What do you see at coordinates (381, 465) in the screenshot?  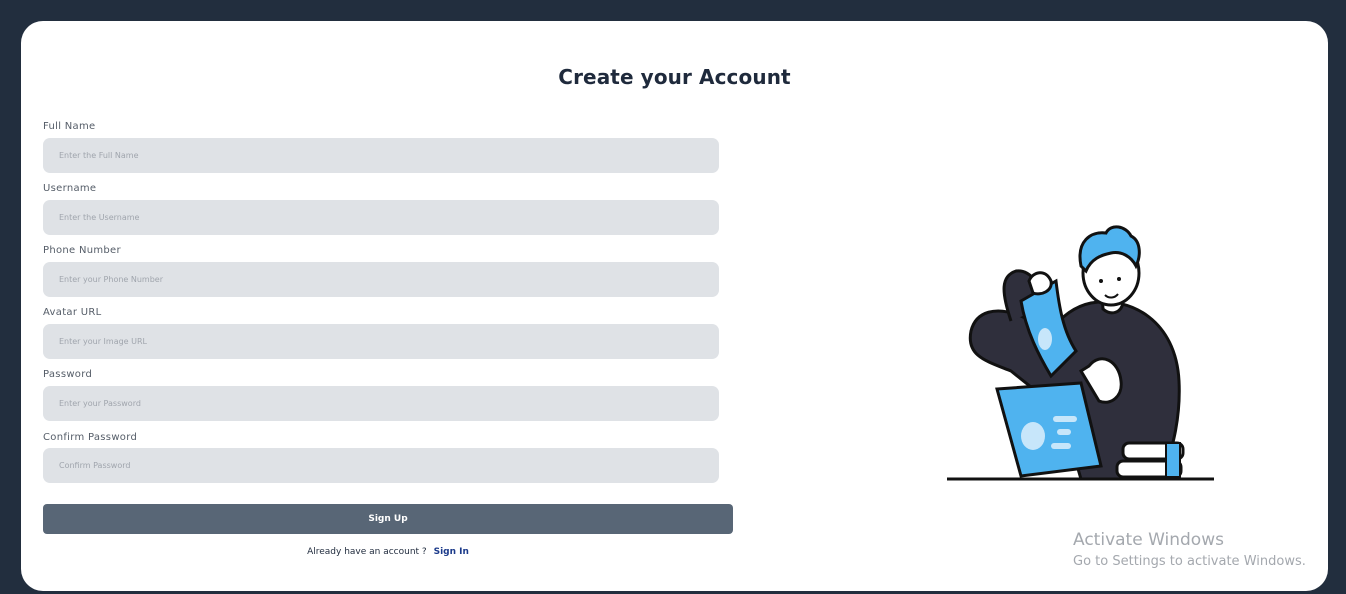 I see `confirm-password-input` at bounding box center [381, 465].